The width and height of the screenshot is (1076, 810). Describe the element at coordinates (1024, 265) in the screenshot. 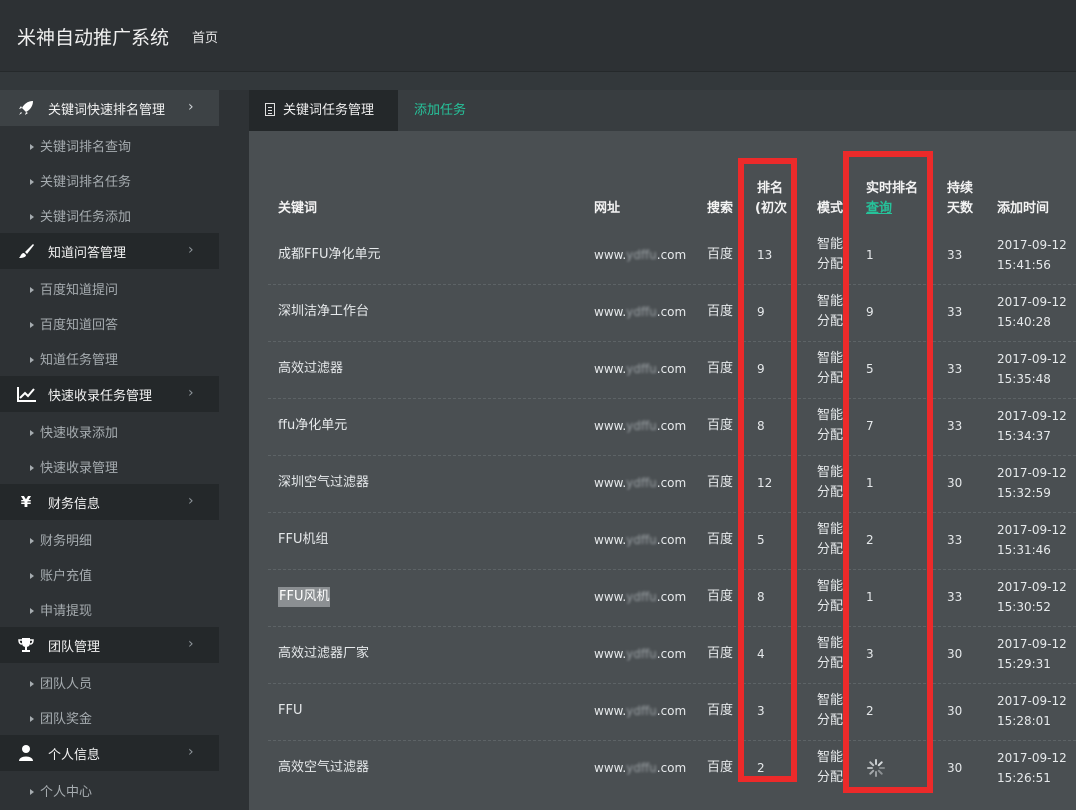

I see `added-time-cell: 15:41:56` at that location.